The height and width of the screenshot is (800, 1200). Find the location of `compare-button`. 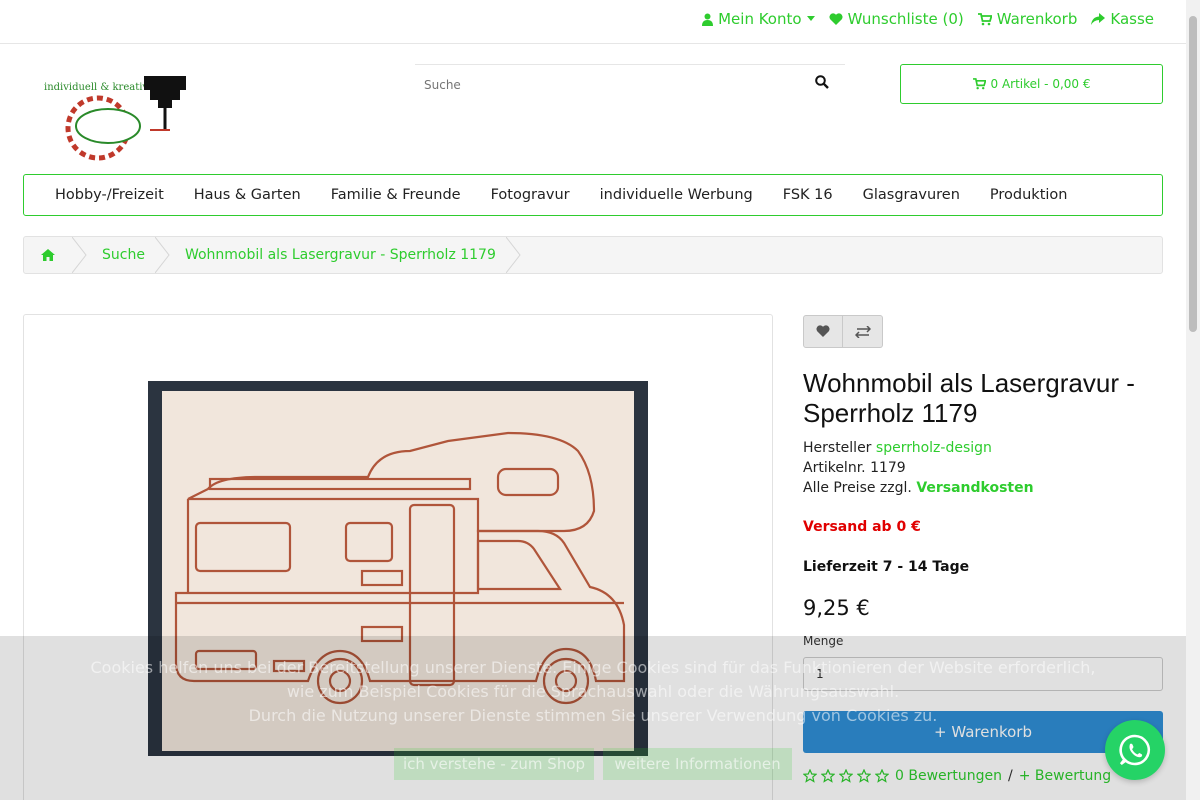

compare-button is located at coordinates (863, 331).